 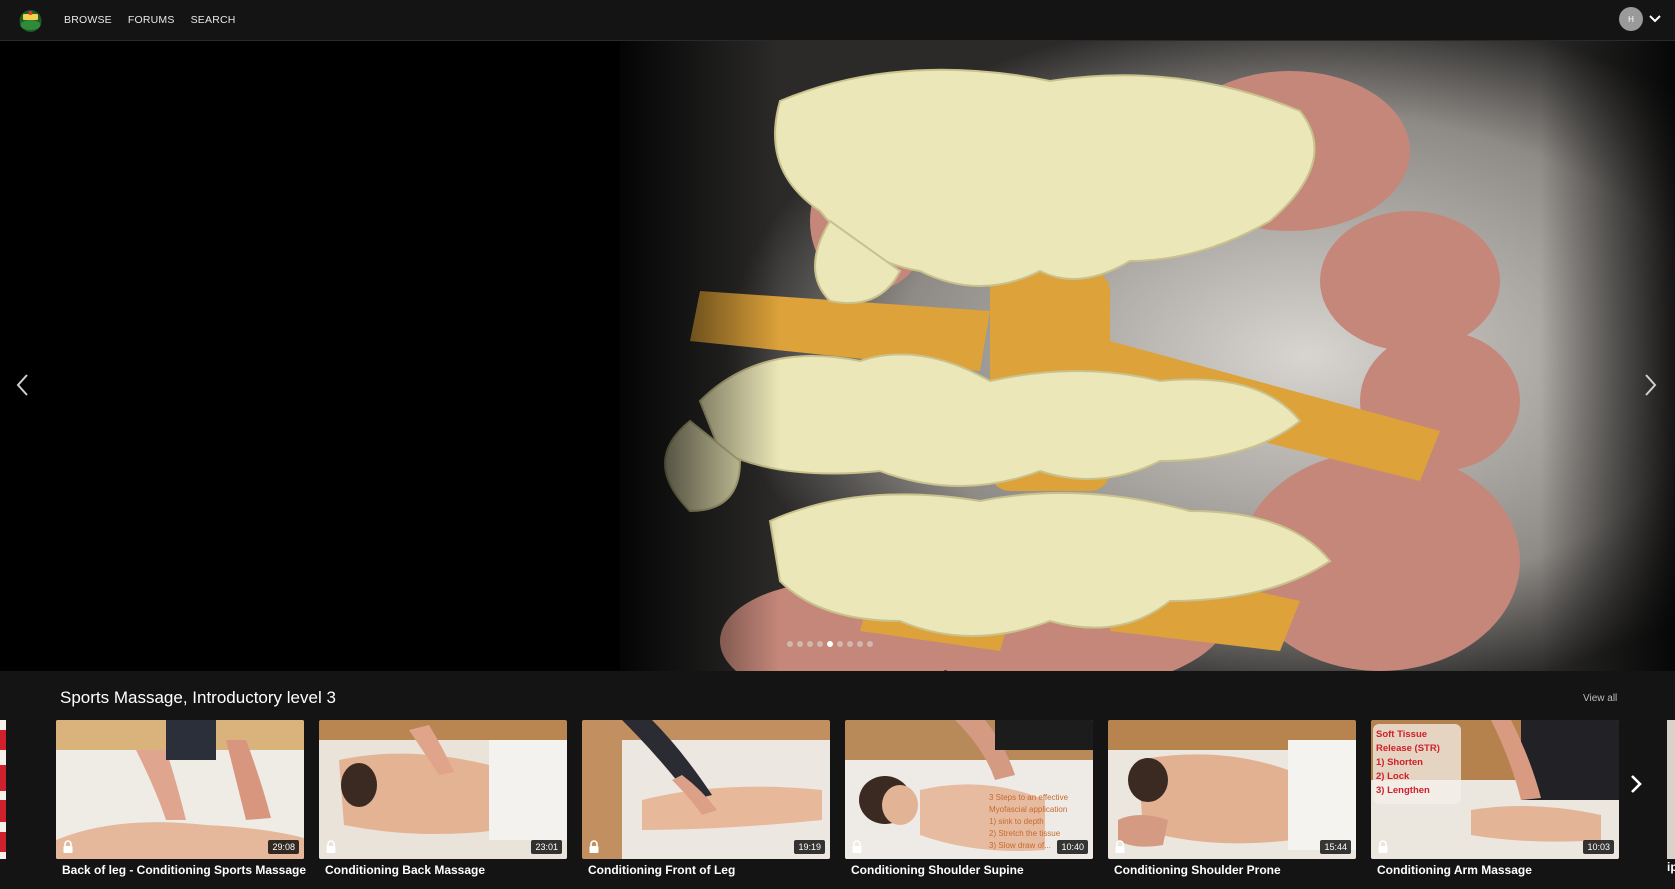 What do you see at coordinates (1408, 748) in the screenshot?
I see `overlay-line: Release (STR)` at bounding box center [1408, 748].